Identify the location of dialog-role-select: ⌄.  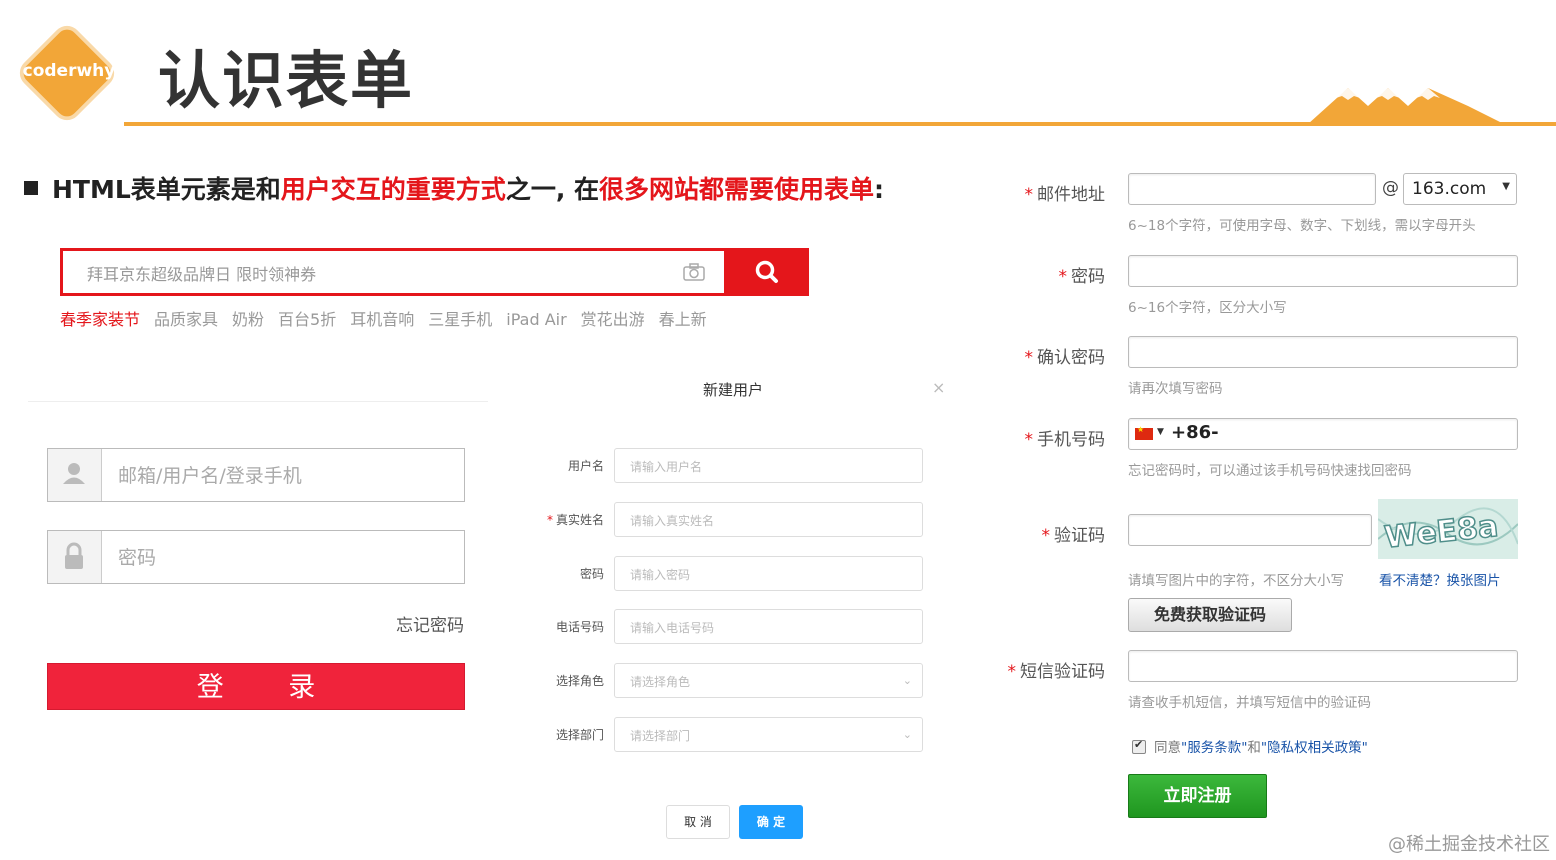
(768, 680).